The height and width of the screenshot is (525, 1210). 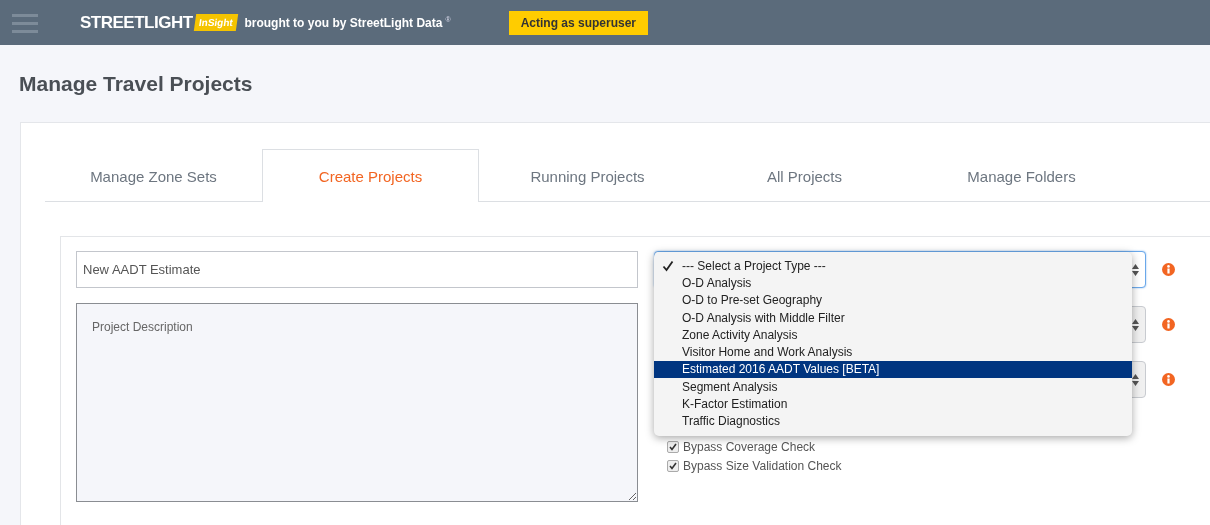 I want to click on tab: Manage Folders, so click(x=1021, y=175).